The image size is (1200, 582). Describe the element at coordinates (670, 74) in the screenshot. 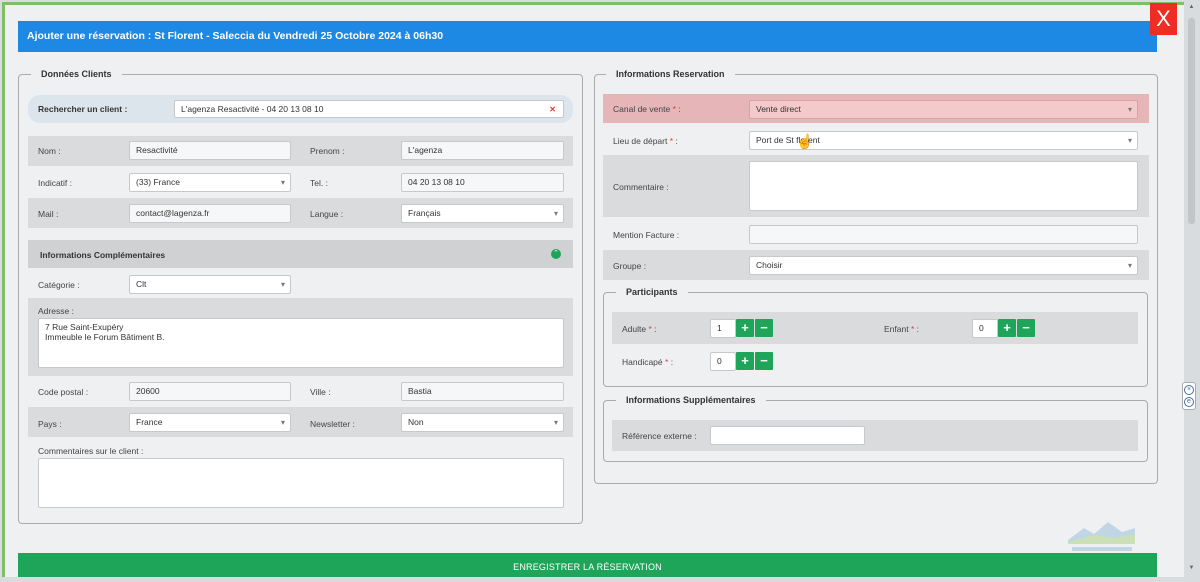

I see `reservation-legend: Informations Reservation` at that location.